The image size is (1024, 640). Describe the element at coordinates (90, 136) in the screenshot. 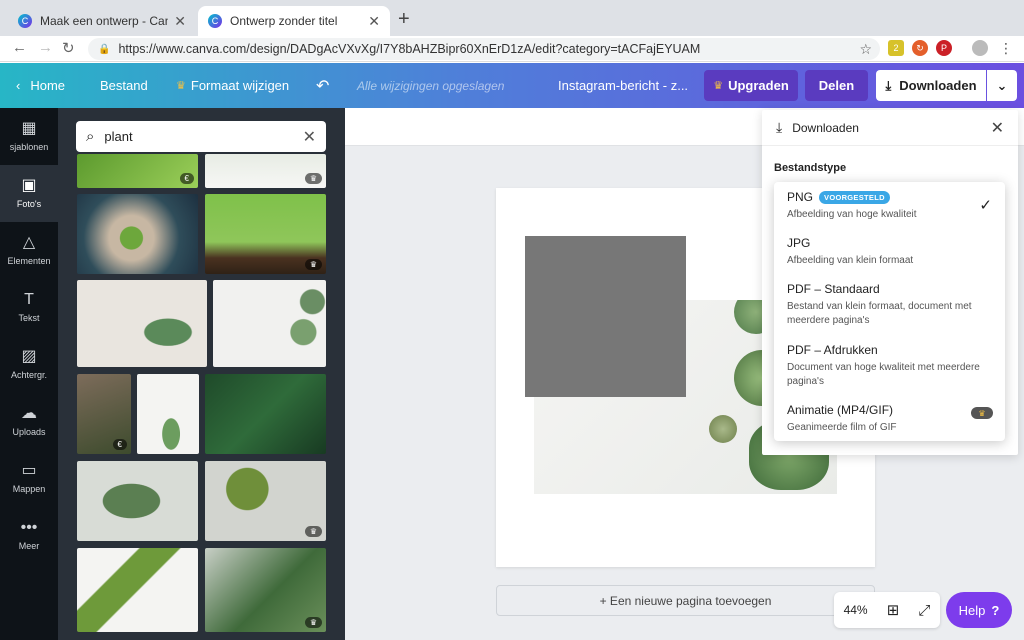

I see `search-icon: ⌕` at that location.